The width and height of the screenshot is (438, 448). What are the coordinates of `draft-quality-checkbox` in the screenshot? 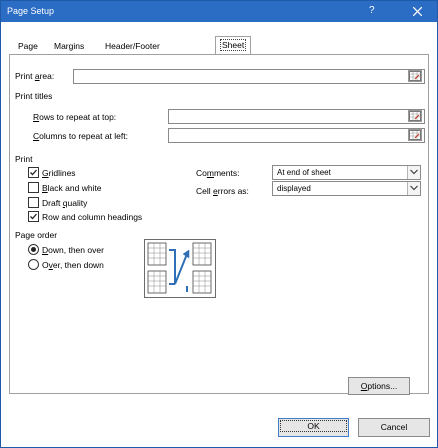 It's located at (33, 202).